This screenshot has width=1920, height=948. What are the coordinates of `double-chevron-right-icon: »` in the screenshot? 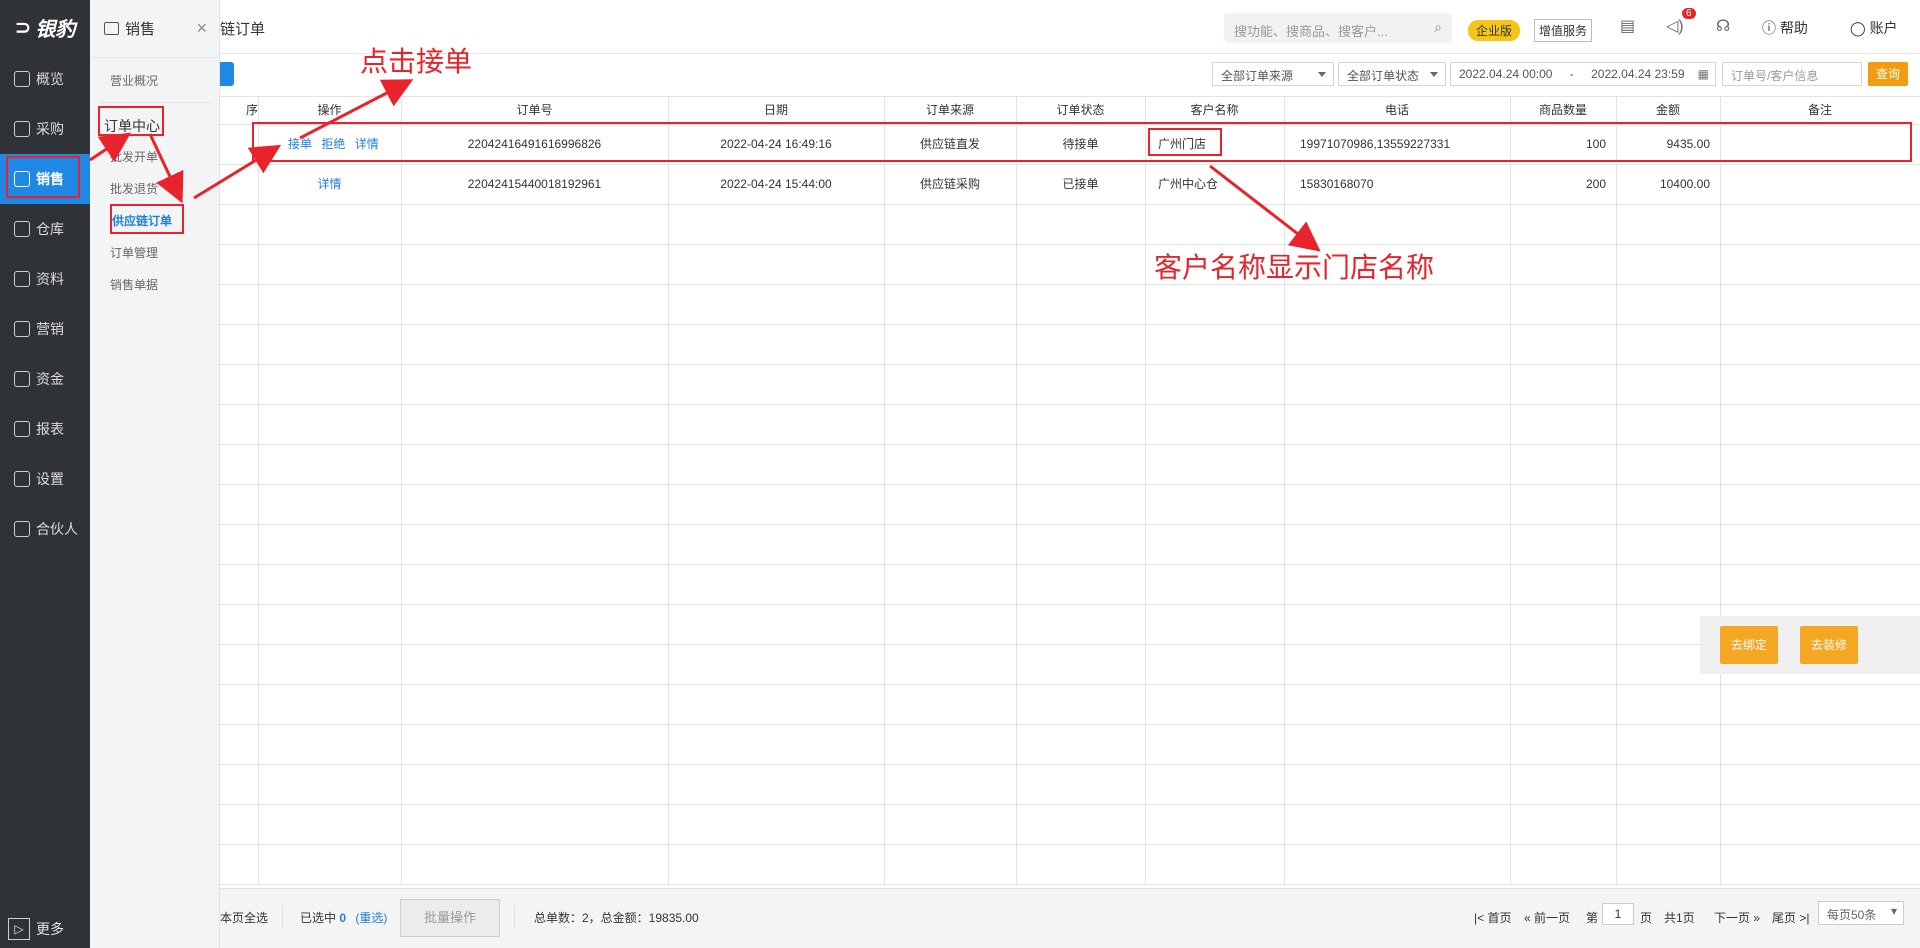 It's located at (1757, 918).